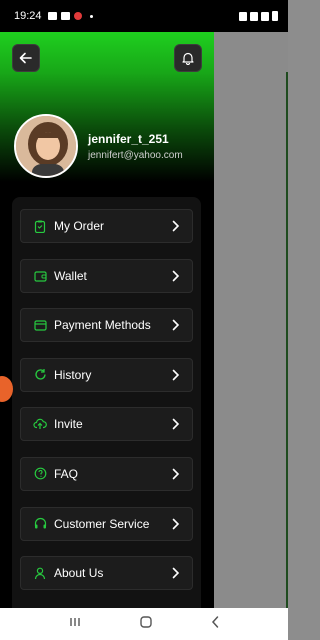  Describe the element at coordinates (106, 473) in the screenshot. I see `menu-item-faq: FAQ` at that location.